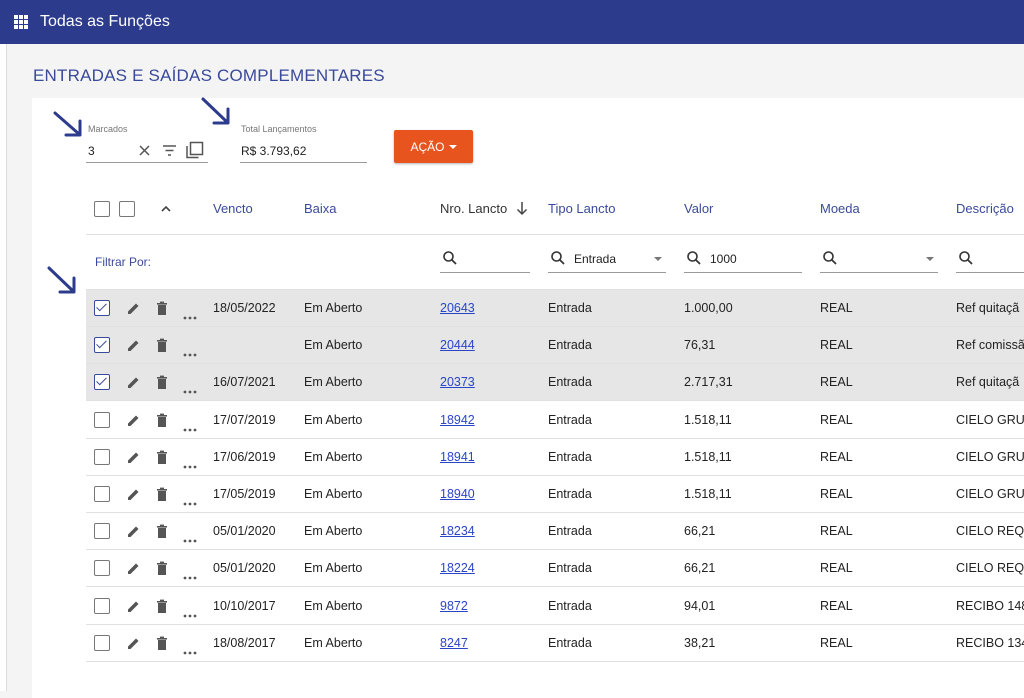  What do you see at coordinates (21, 22) in the screenshot?
I see `apps-grid-icon` at bounding box center [21, 22].